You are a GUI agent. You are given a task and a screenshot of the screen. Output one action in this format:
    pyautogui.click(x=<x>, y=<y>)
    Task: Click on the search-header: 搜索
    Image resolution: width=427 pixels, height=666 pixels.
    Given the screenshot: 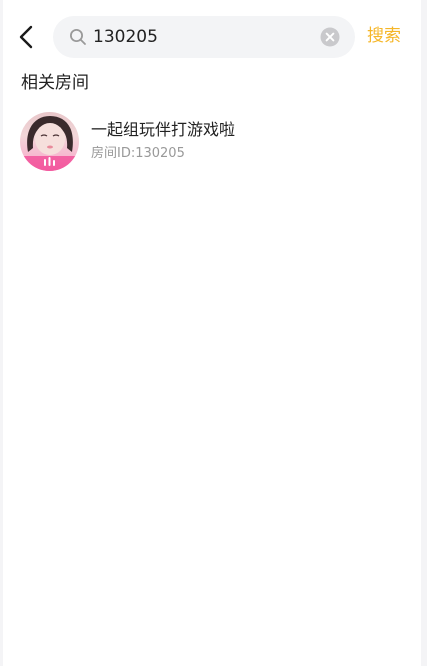 What is the action you would take?
    pyautogui.click(x=212, y=36)
    